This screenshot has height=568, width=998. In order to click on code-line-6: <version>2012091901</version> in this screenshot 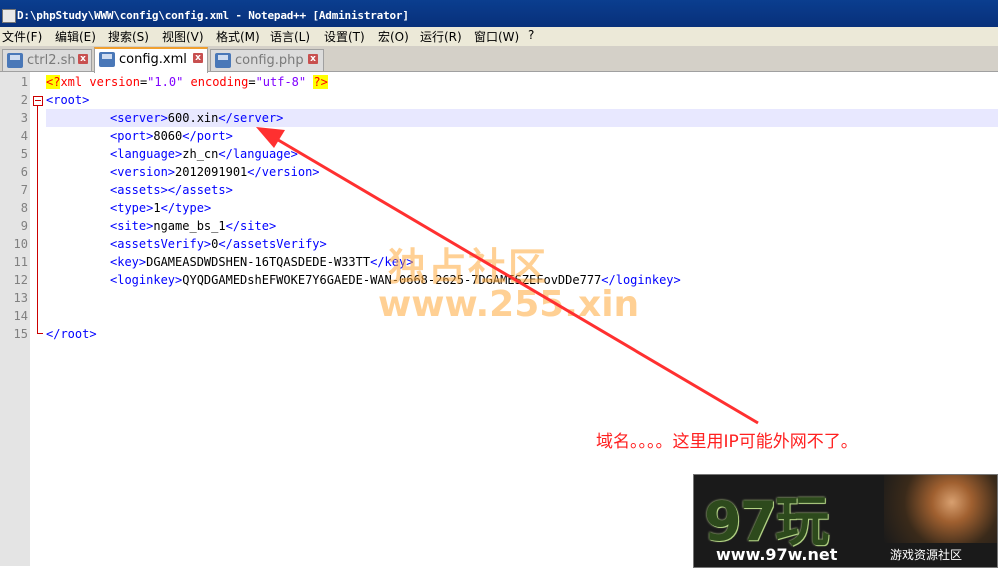, I will do `click(215, 172)`.